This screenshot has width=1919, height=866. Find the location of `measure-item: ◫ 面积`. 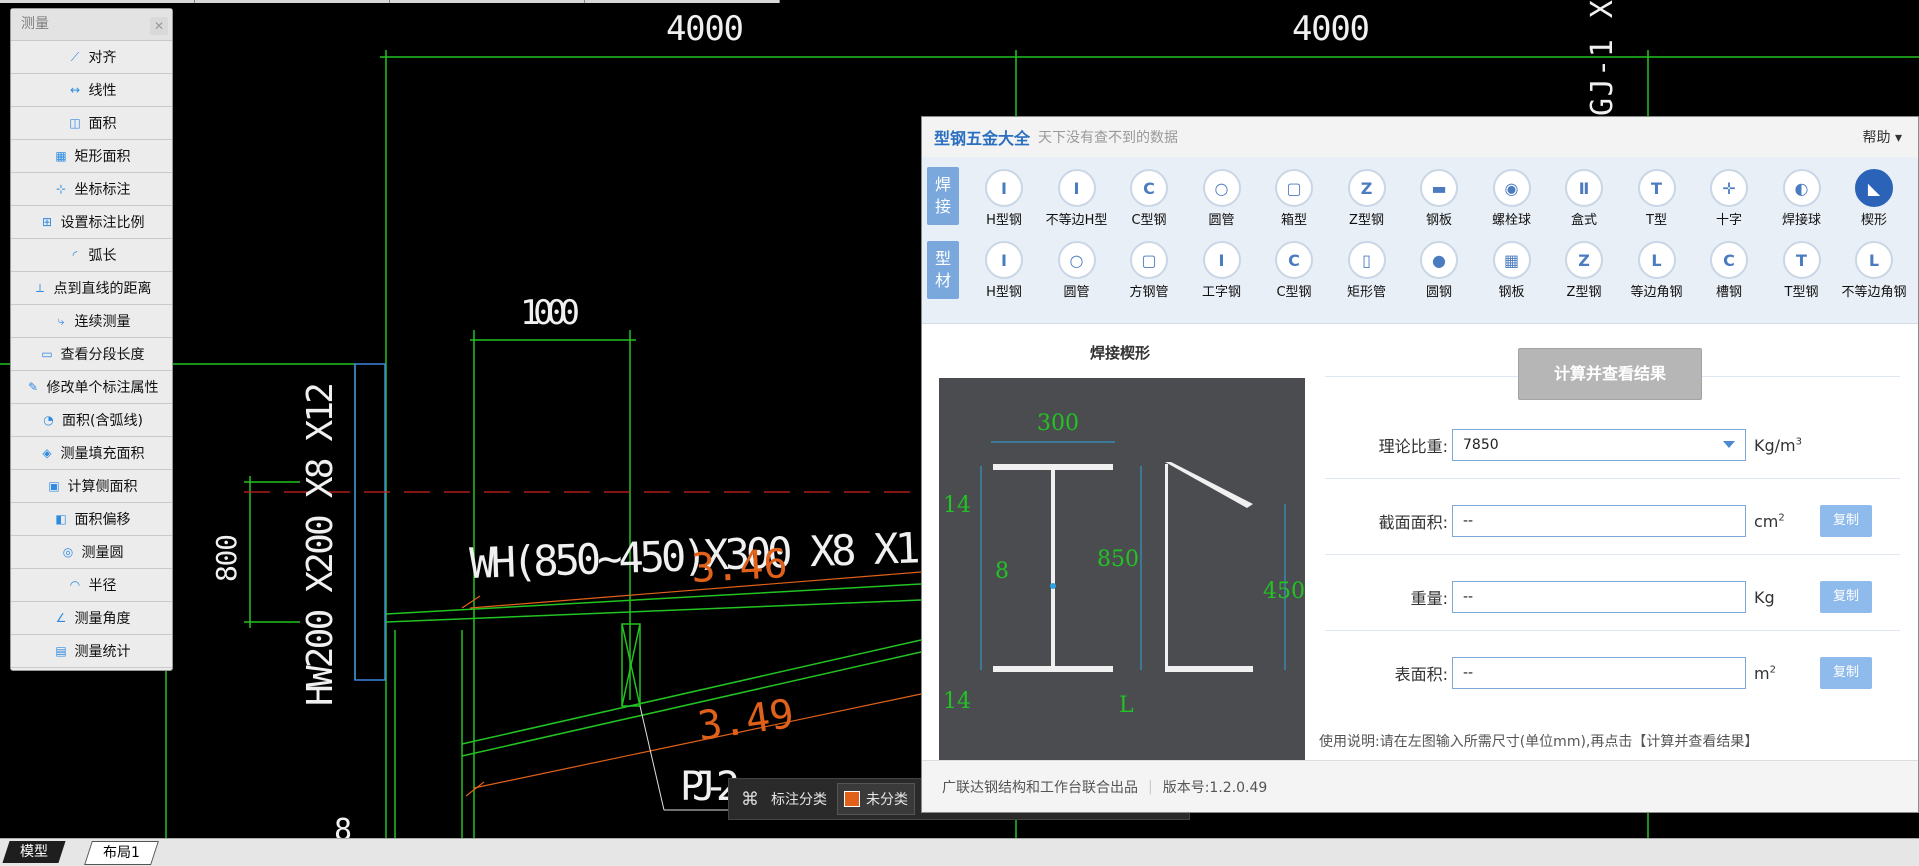

measure-item: ◫ 面积 is located at coordinates (91, 123).